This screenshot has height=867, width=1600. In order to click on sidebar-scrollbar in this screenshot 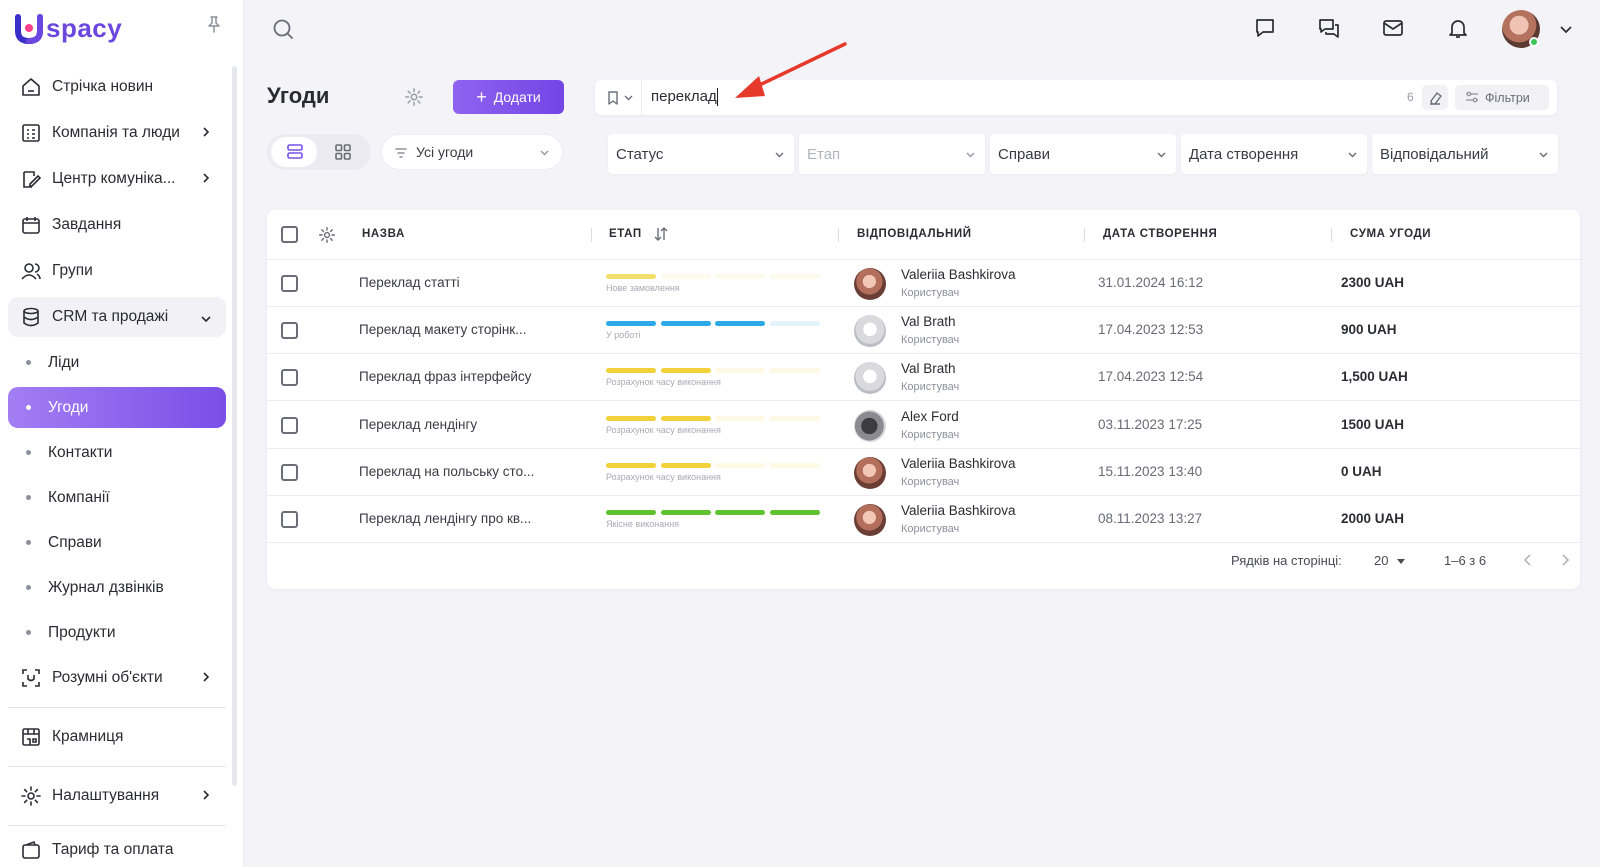, I will do `click(234, 426)`.